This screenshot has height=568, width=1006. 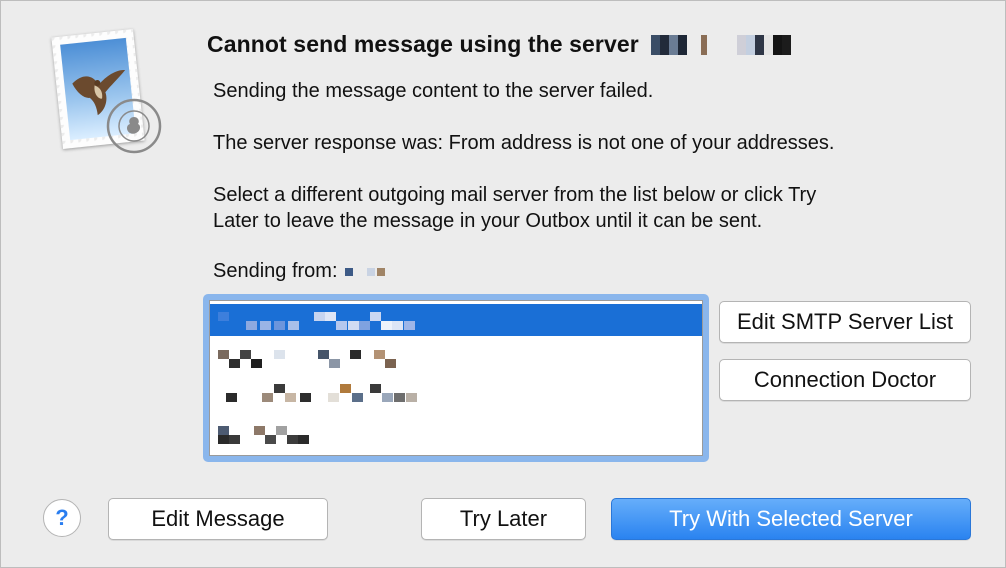 I want to click on redacted-sender, so click(x=364, y=271).